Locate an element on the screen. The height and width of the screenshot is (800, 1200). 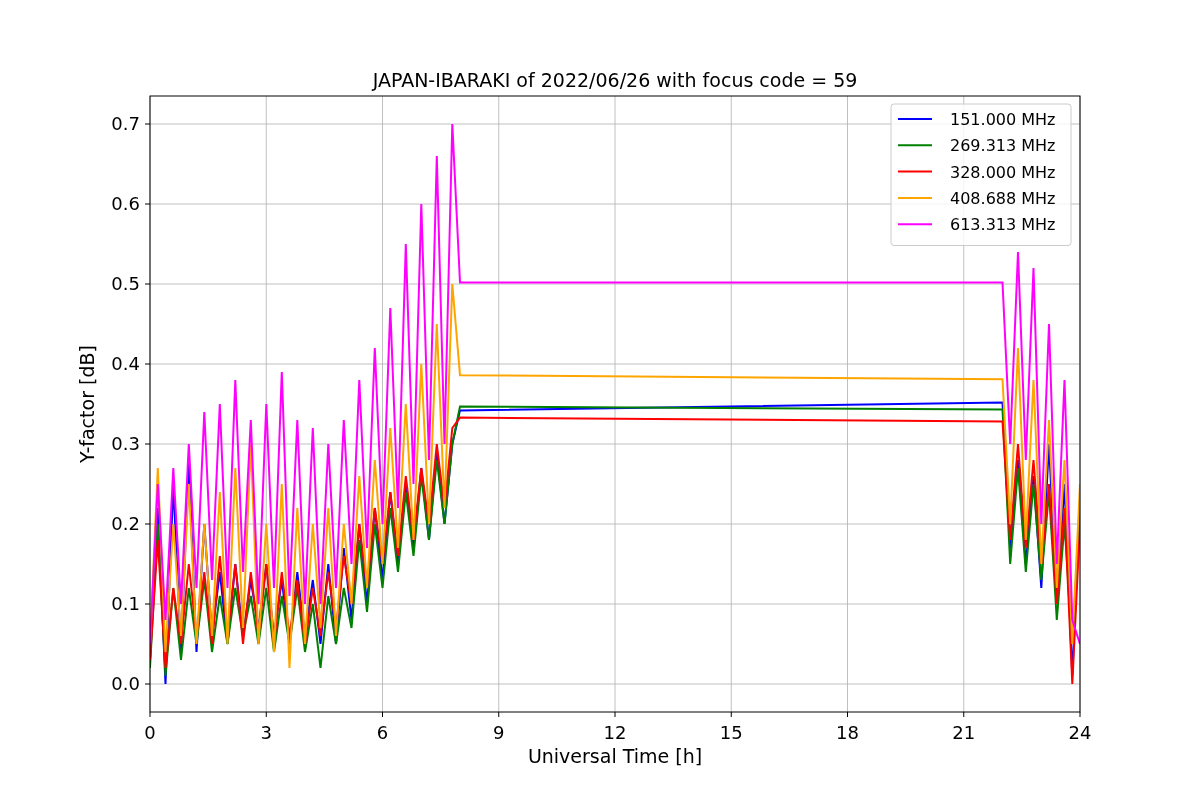
y-tick-label: 0.2 is located at coordinates (125, 523).